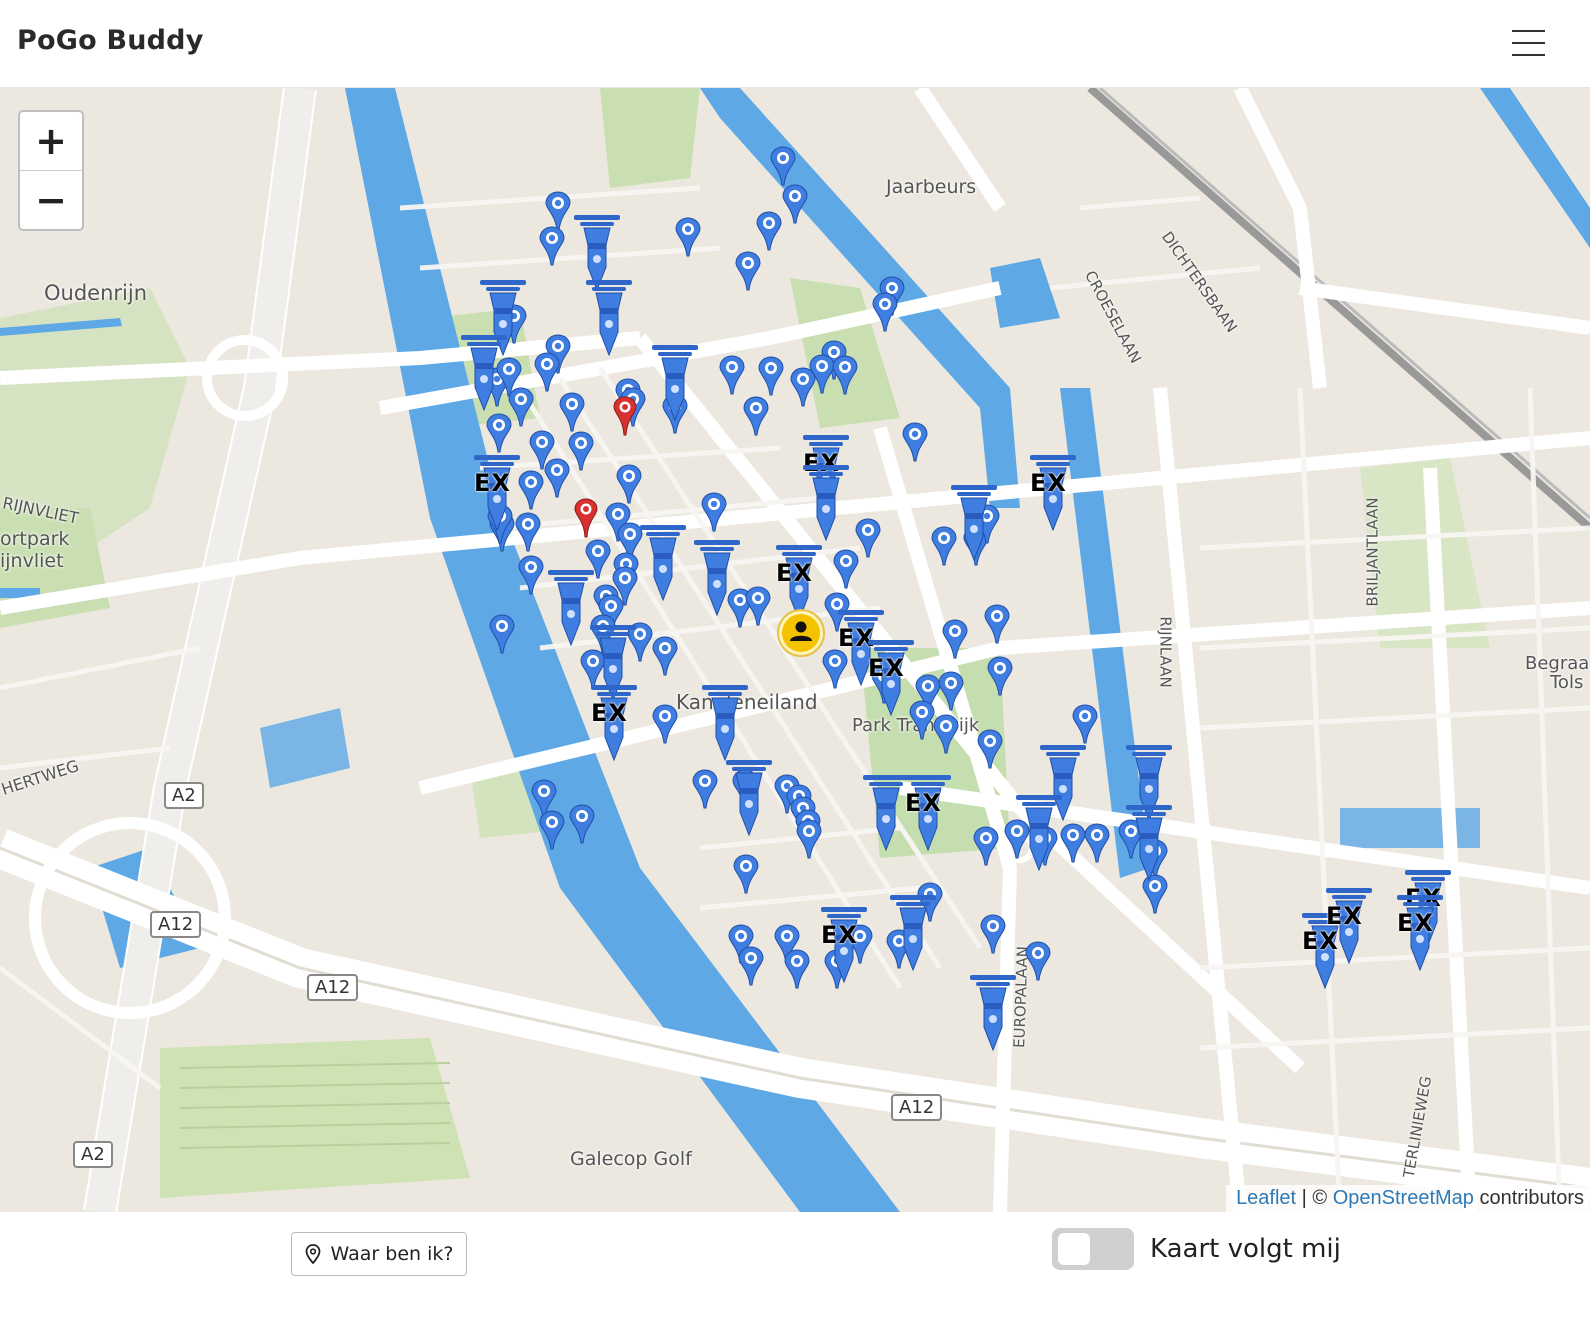 The height and width of the screenshot is (1344, 1590). I want to click on map-attribution: Leaflet | © OpenStreetMap contributors, so click(1408, 1198).